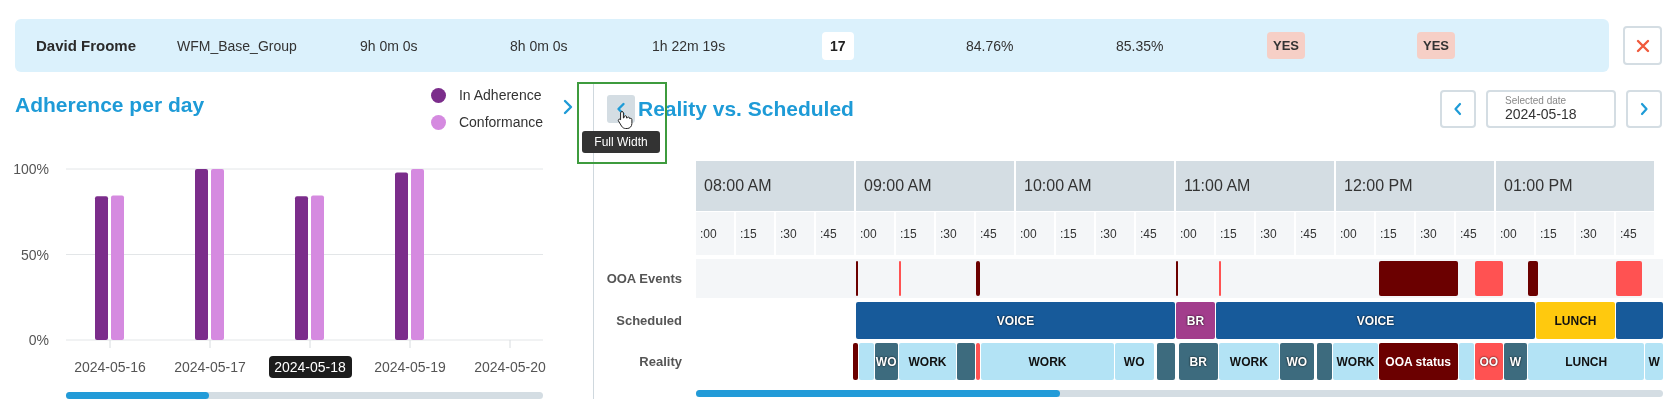  I want to click on hour-header: 10:00 AM, so click(1095, 186).